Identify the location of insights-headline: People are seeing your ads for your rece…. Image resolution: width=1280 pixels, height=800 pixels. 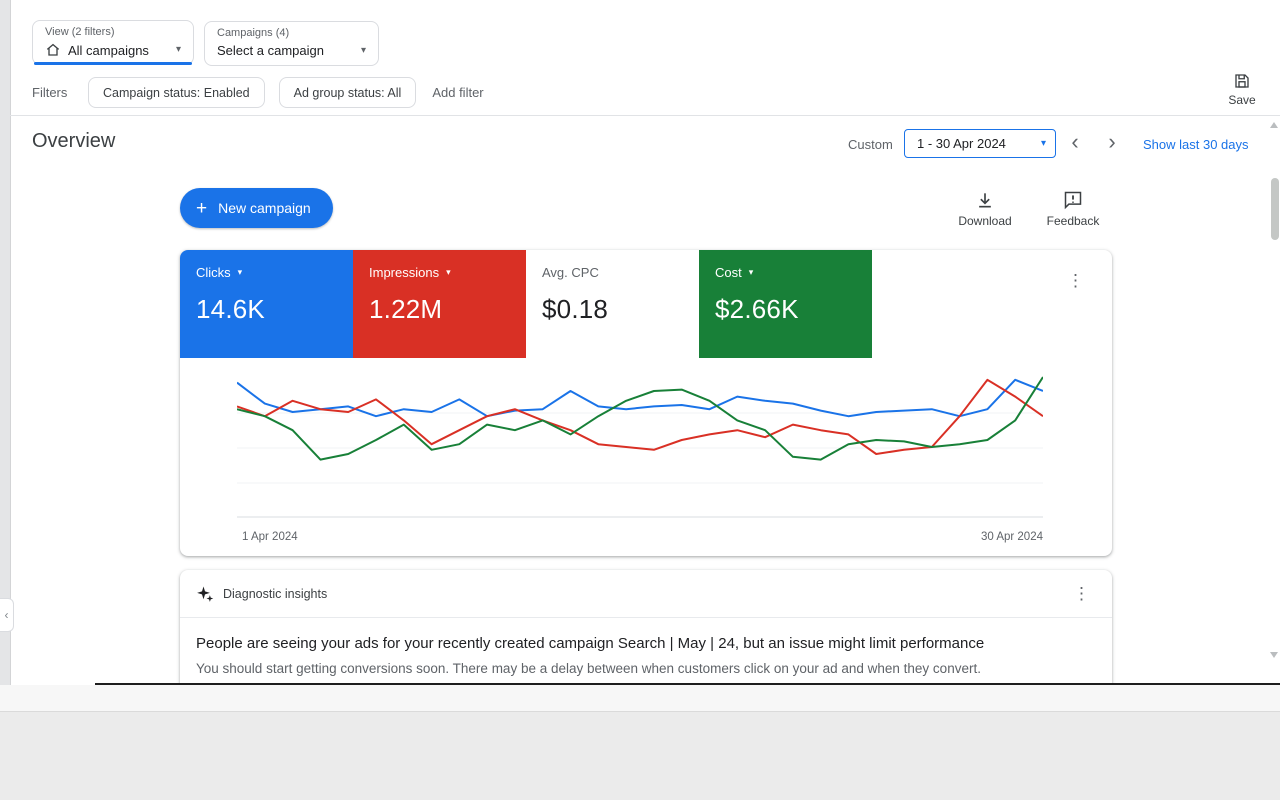
(590, 643).